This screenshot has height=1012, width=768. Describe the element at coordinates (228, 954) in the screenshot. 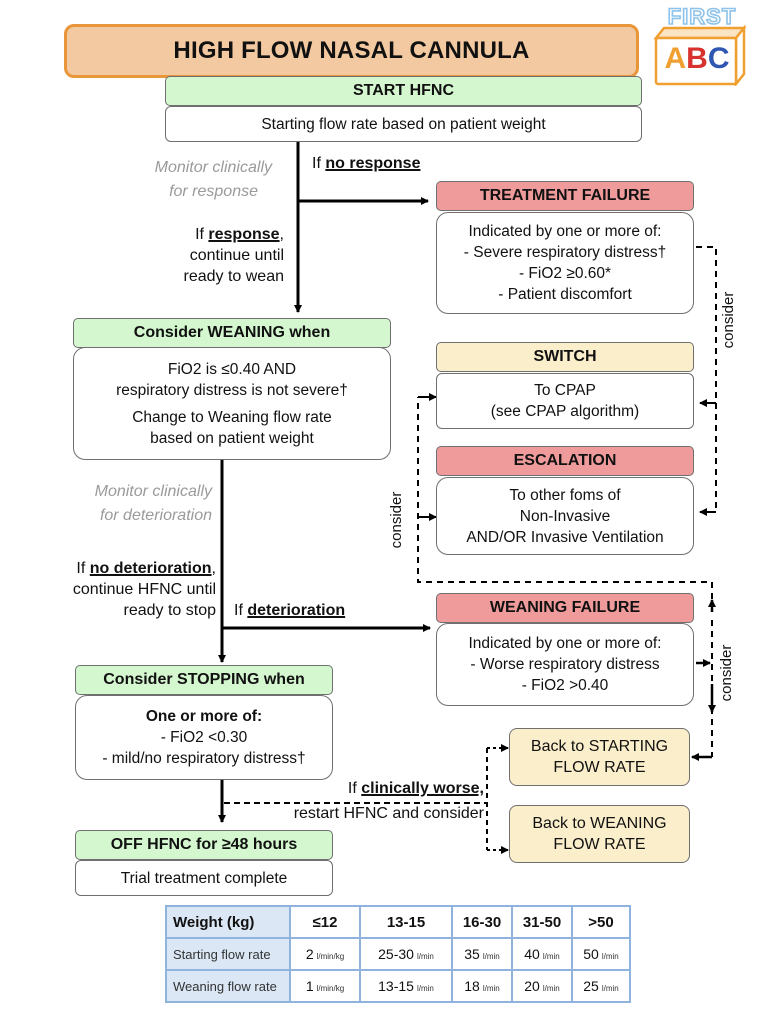

I see `table-row-label: Starting flow rate` at that location.